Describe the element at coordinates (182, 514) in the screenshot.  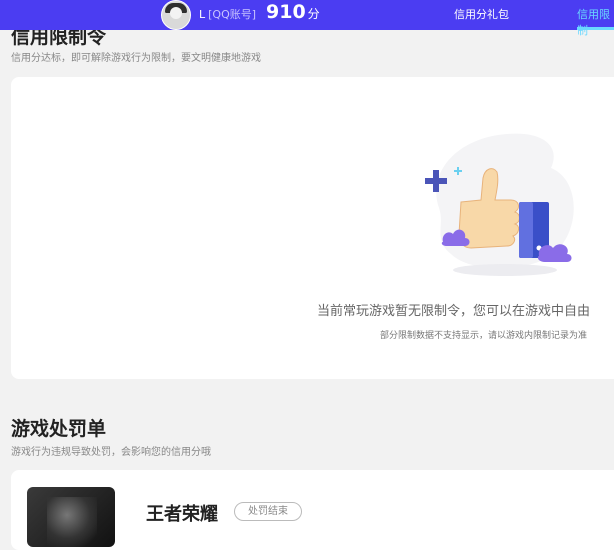
I see `game-name: 王者荣耀` at that location.